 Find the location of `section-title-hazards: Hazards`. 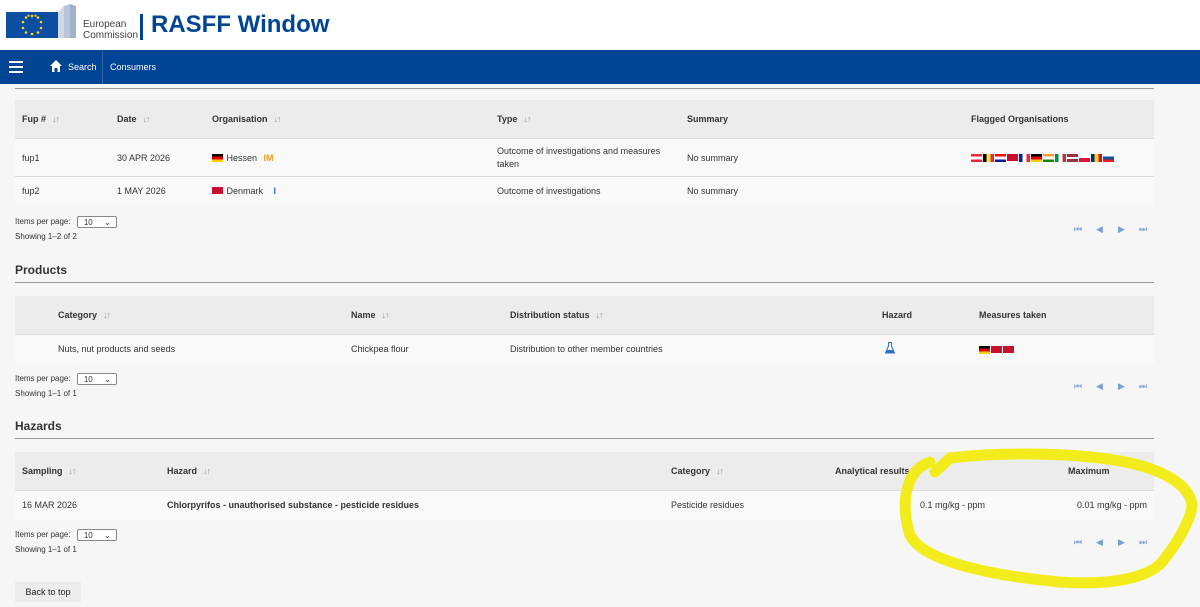

section-title-hazards: Hazards is located at coordinates (38, 426).